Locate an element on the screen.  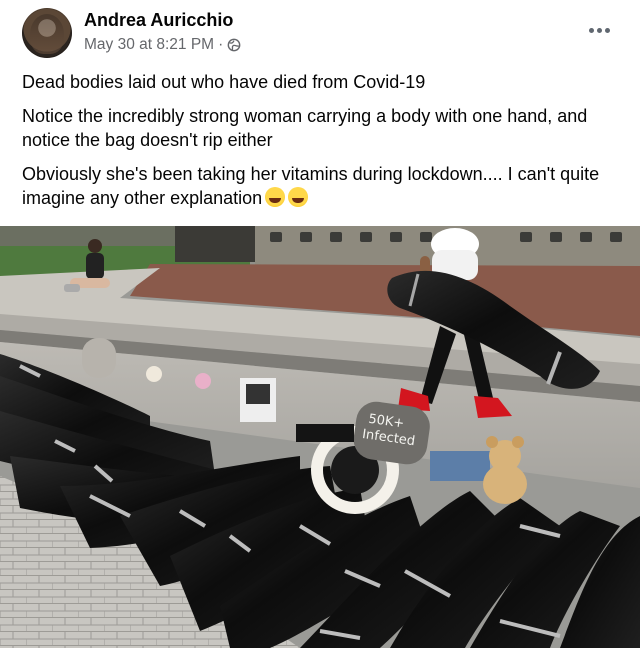
globe-icon is located at coordinates (234, 45).